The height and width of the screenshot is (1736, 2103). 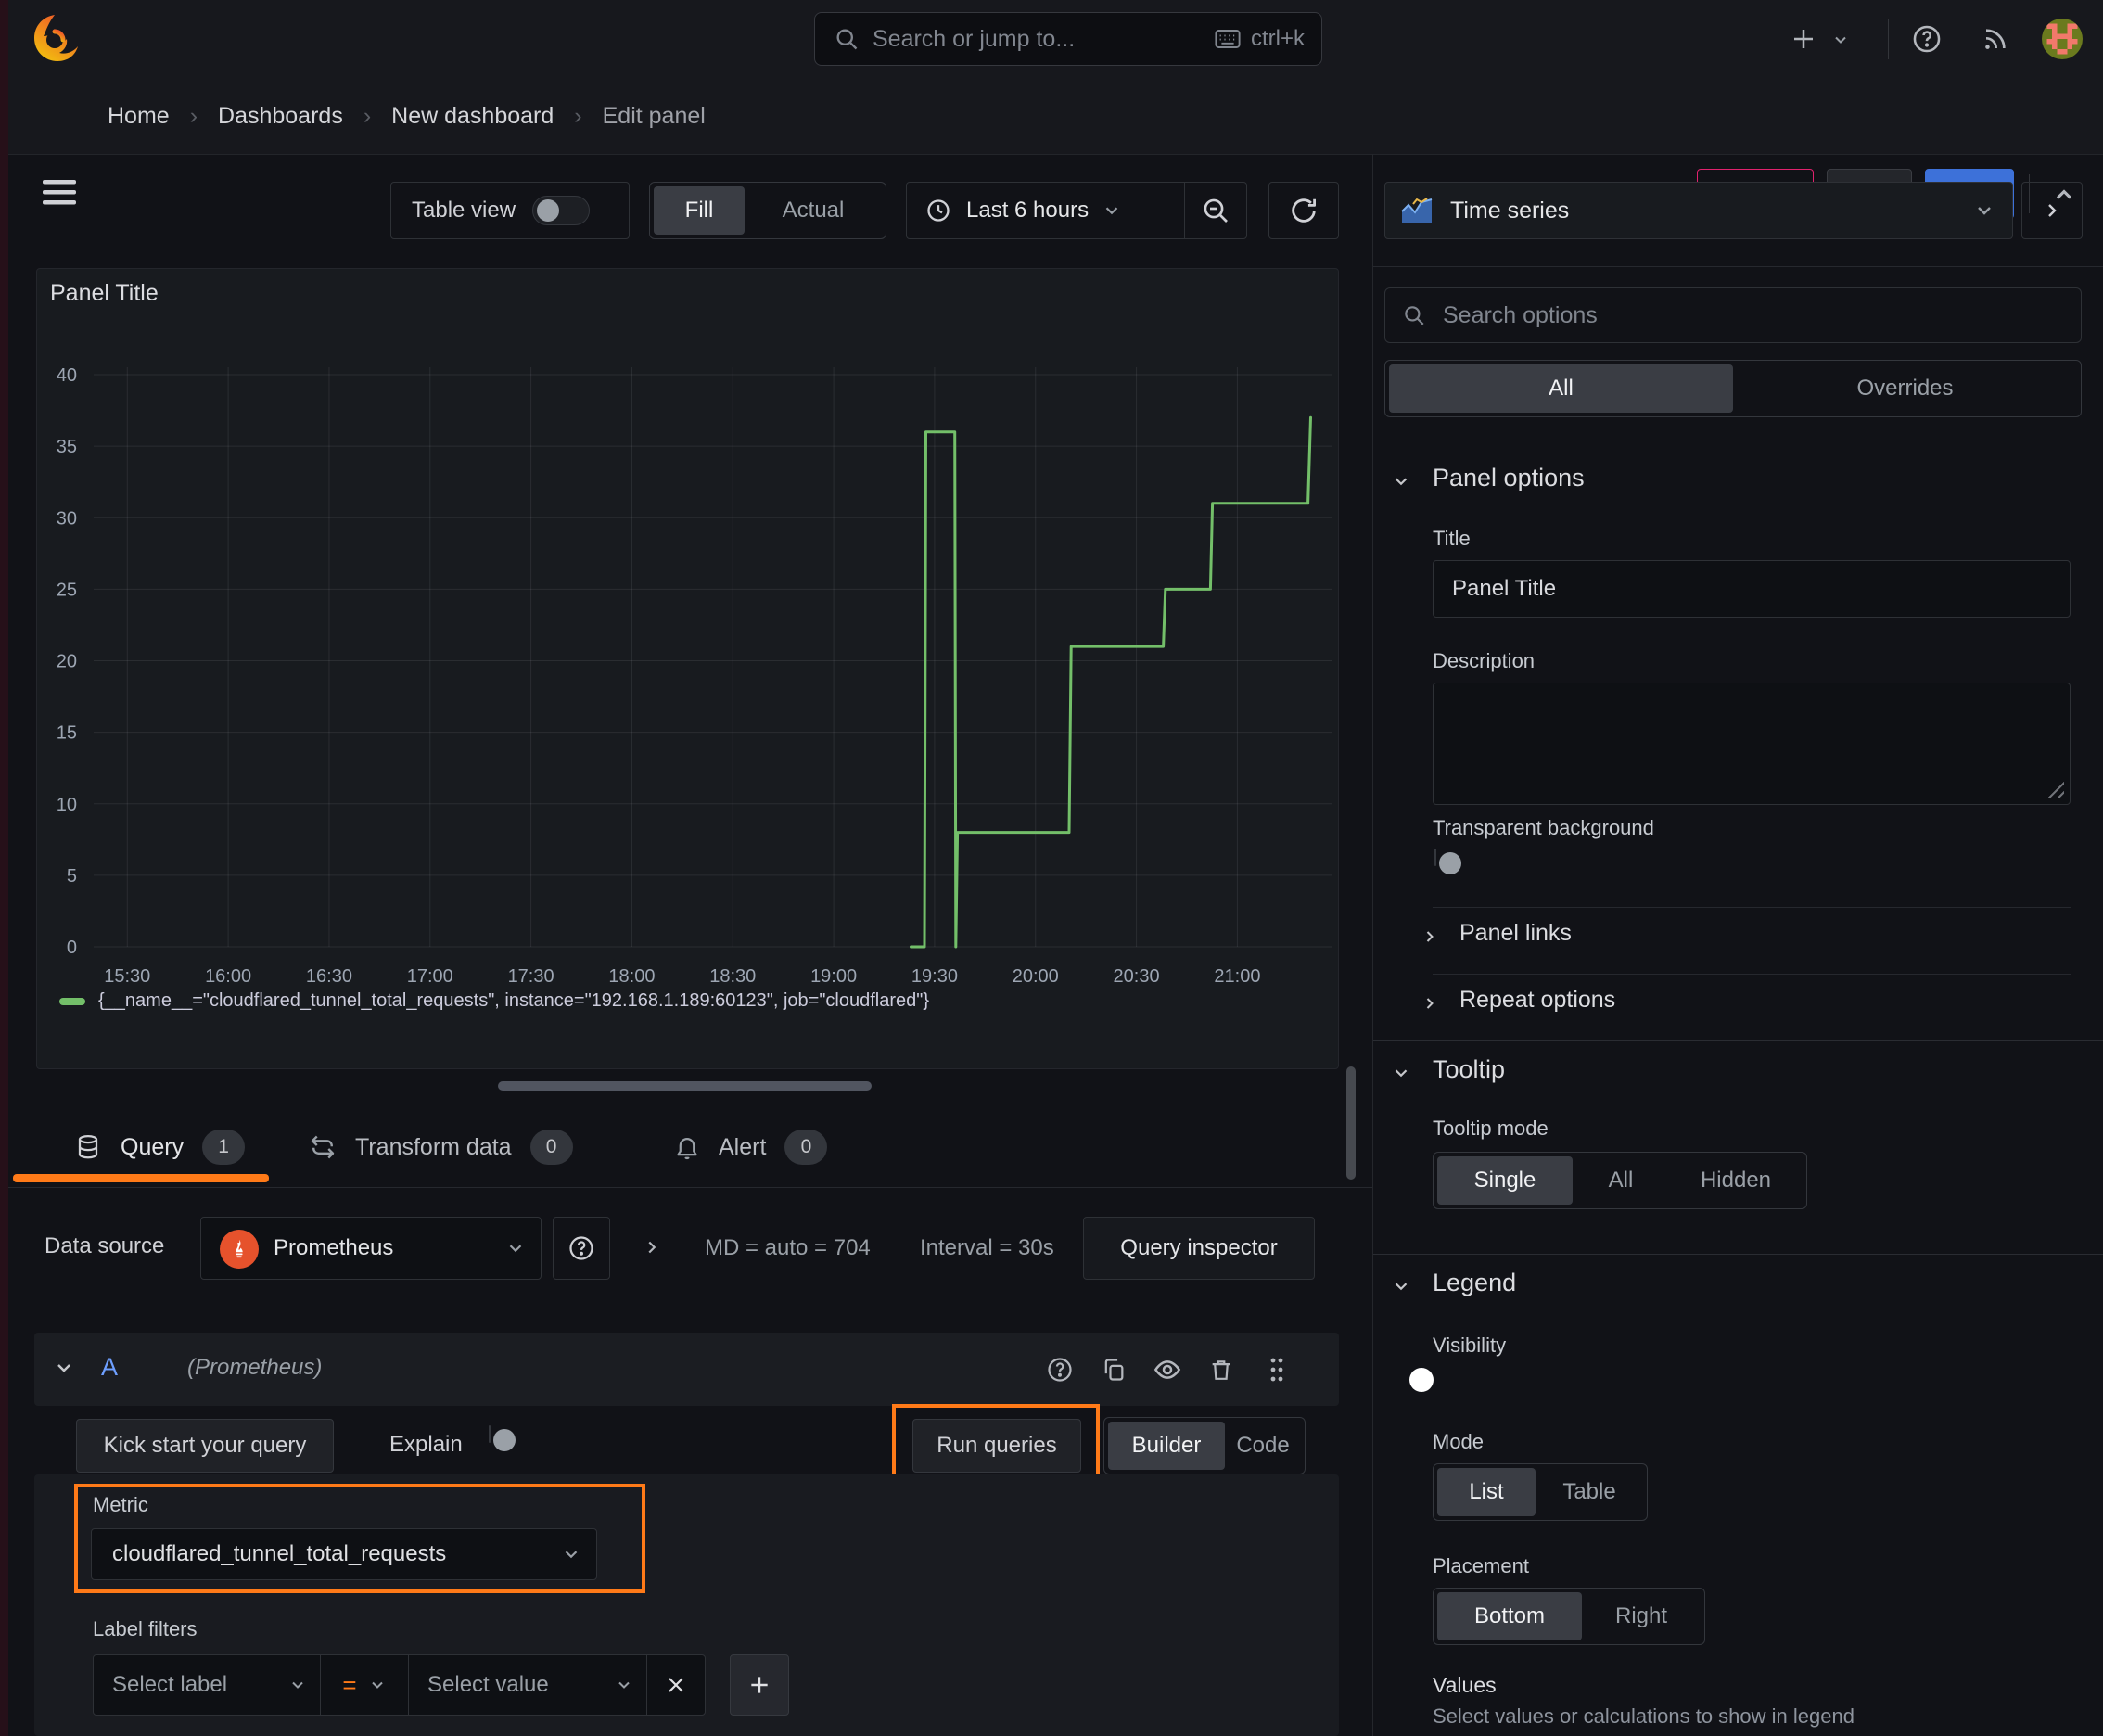 I want to click on repeat-options-header: Repeat options, so click(x=1537, y=1000).